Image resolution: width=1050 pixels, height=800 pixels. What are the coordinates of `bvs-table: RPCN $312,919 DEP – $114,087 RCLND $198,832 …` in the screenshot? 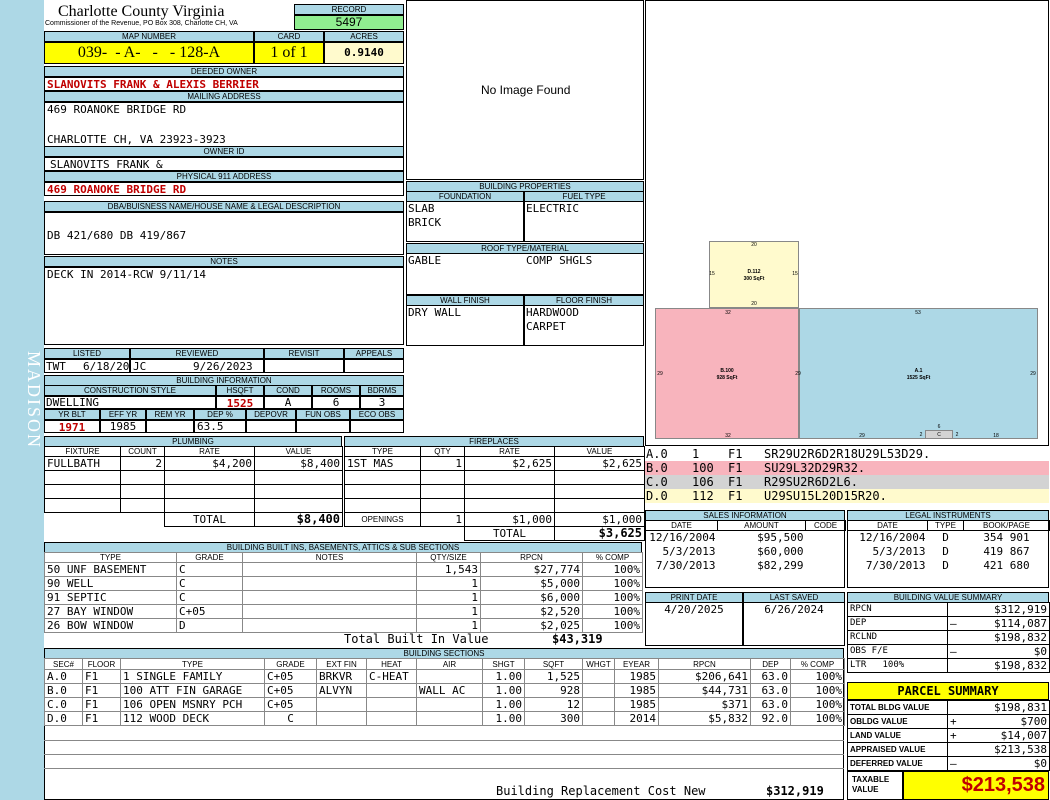 It's located at (948, 637).